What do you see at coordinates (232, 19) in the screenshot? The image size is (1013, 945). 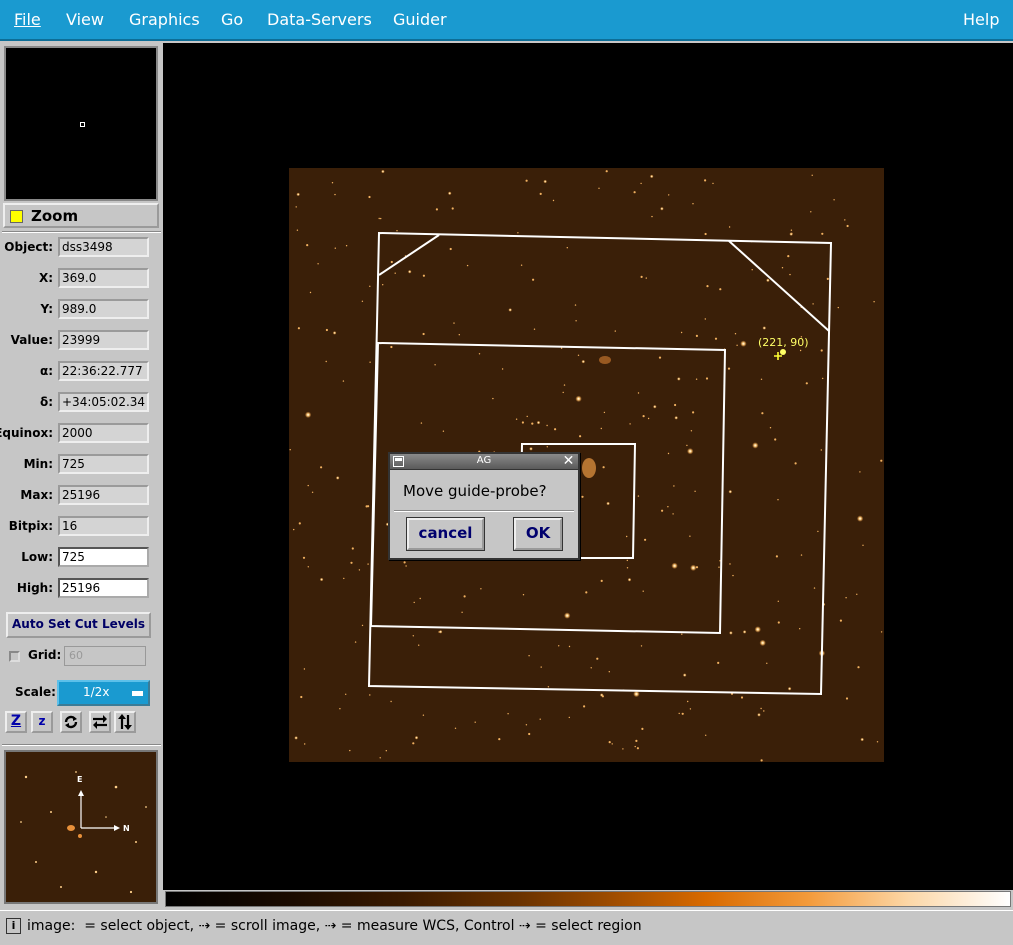 I see `menu-go: Go` at bounding box center [232, 19].